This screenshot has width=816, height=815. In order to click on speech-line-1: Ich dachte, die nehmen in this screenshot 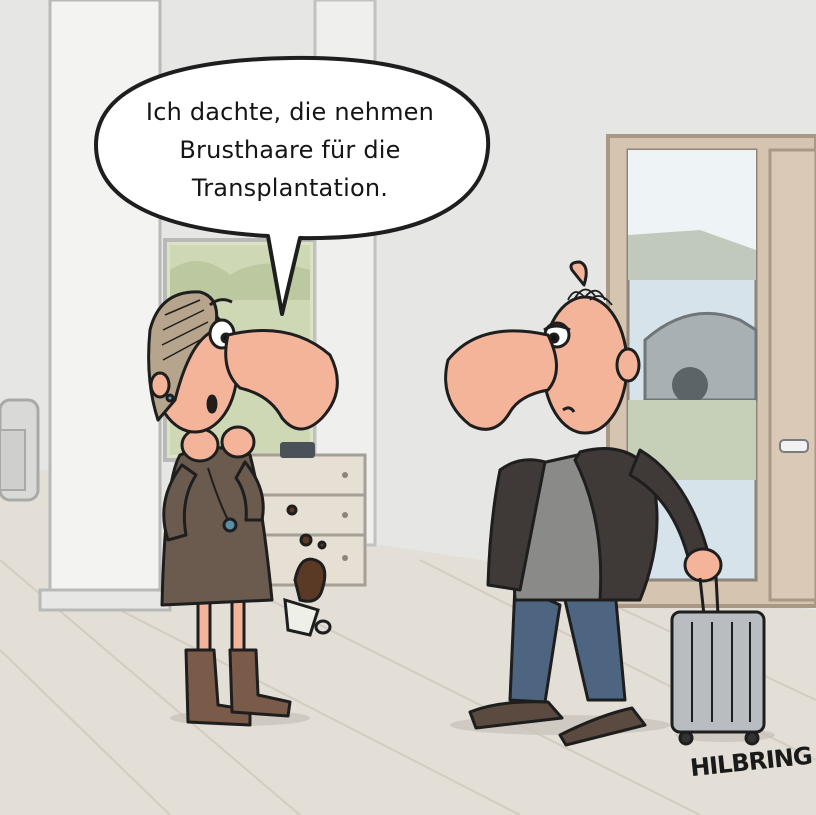, I will do `click(290, 112)`.